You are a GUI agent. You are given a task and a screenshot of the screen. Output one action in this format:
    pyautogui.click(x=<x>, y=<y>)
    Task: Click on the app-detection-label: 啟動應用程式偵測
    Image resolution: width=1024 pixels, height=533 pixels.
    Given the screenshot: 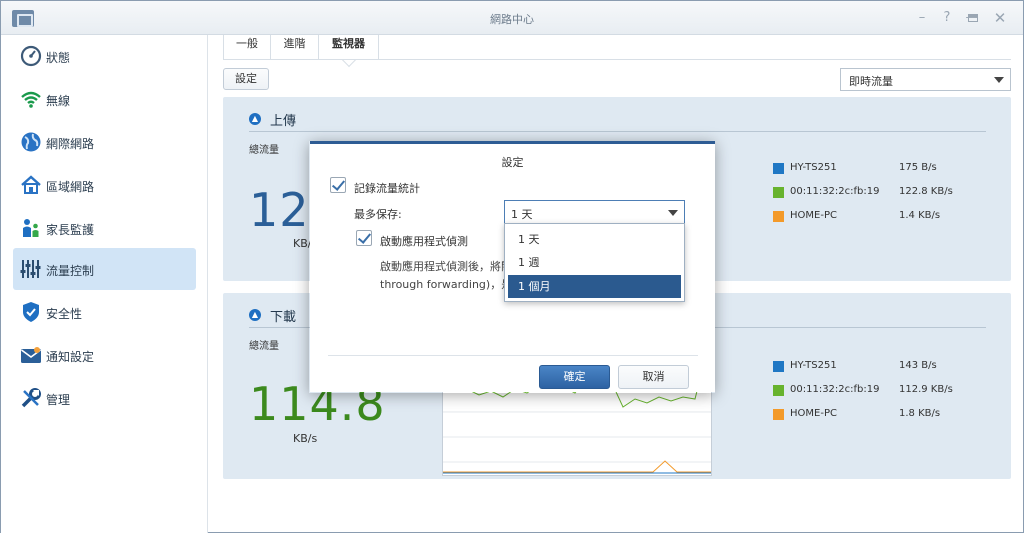 What is the action you would take?
    pyautogui.click(x=424, y=241)
    